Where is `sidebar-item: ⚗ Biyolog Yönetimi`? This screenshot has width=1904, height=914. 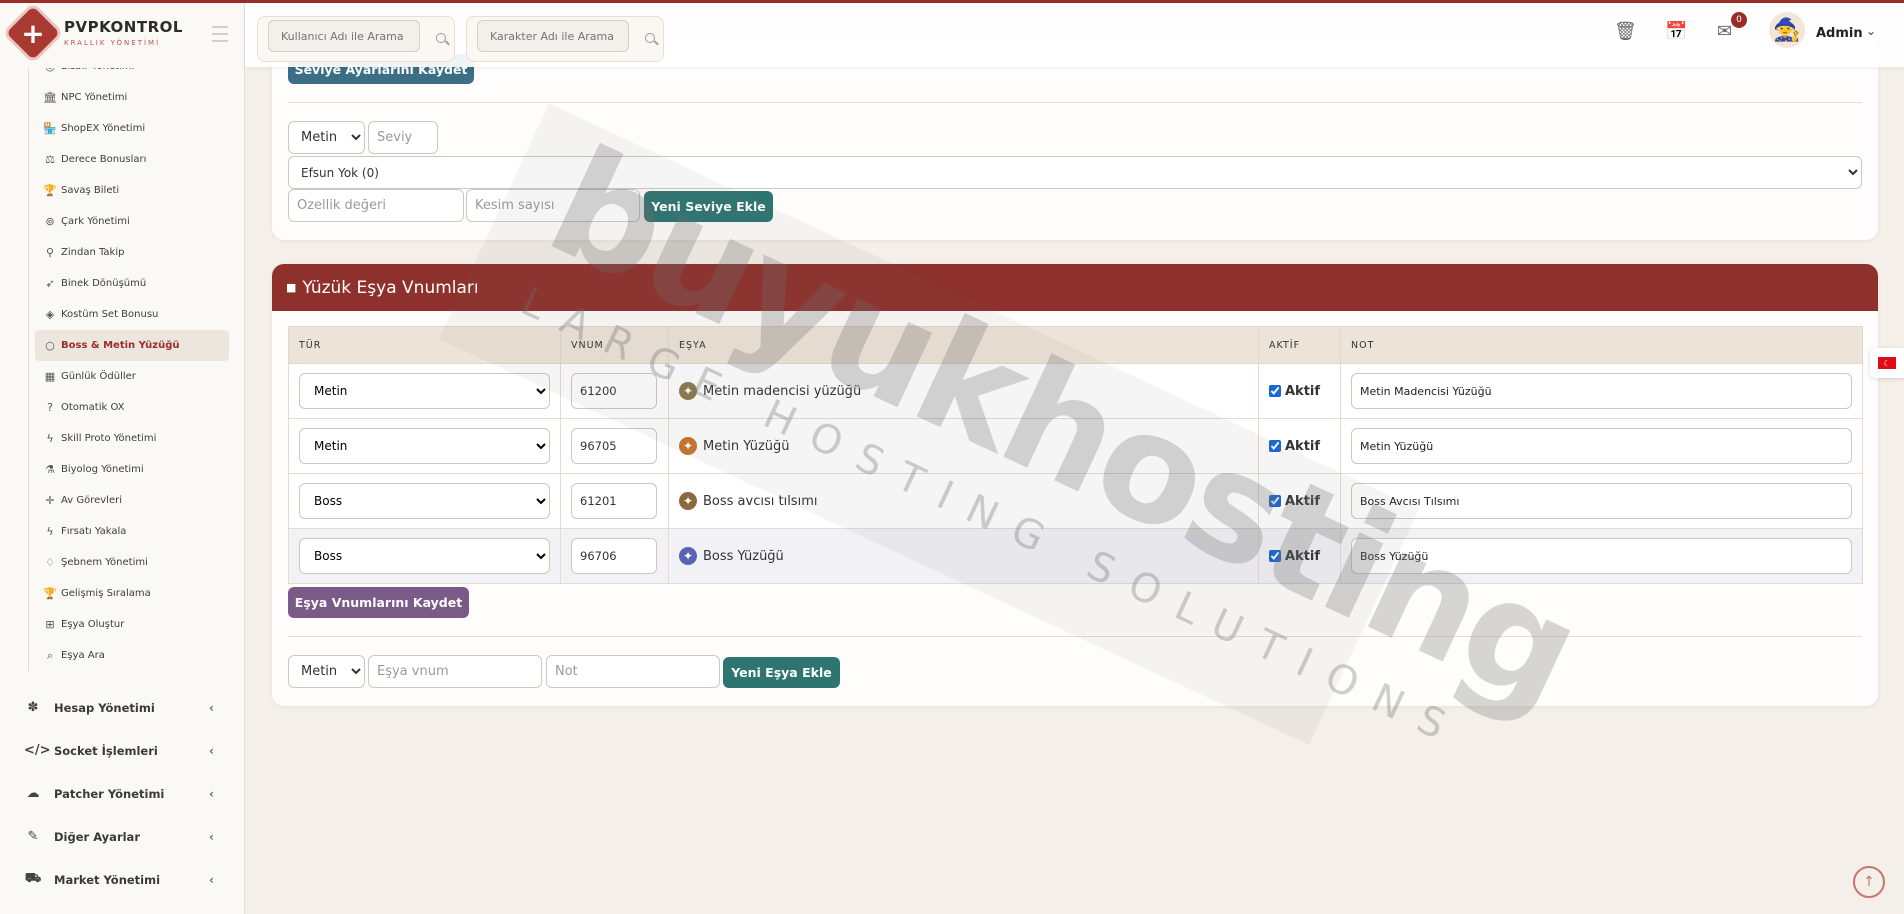 sidebar-item: ⚗ Biyolog Yönetimi is located at coordinates (129, 469).